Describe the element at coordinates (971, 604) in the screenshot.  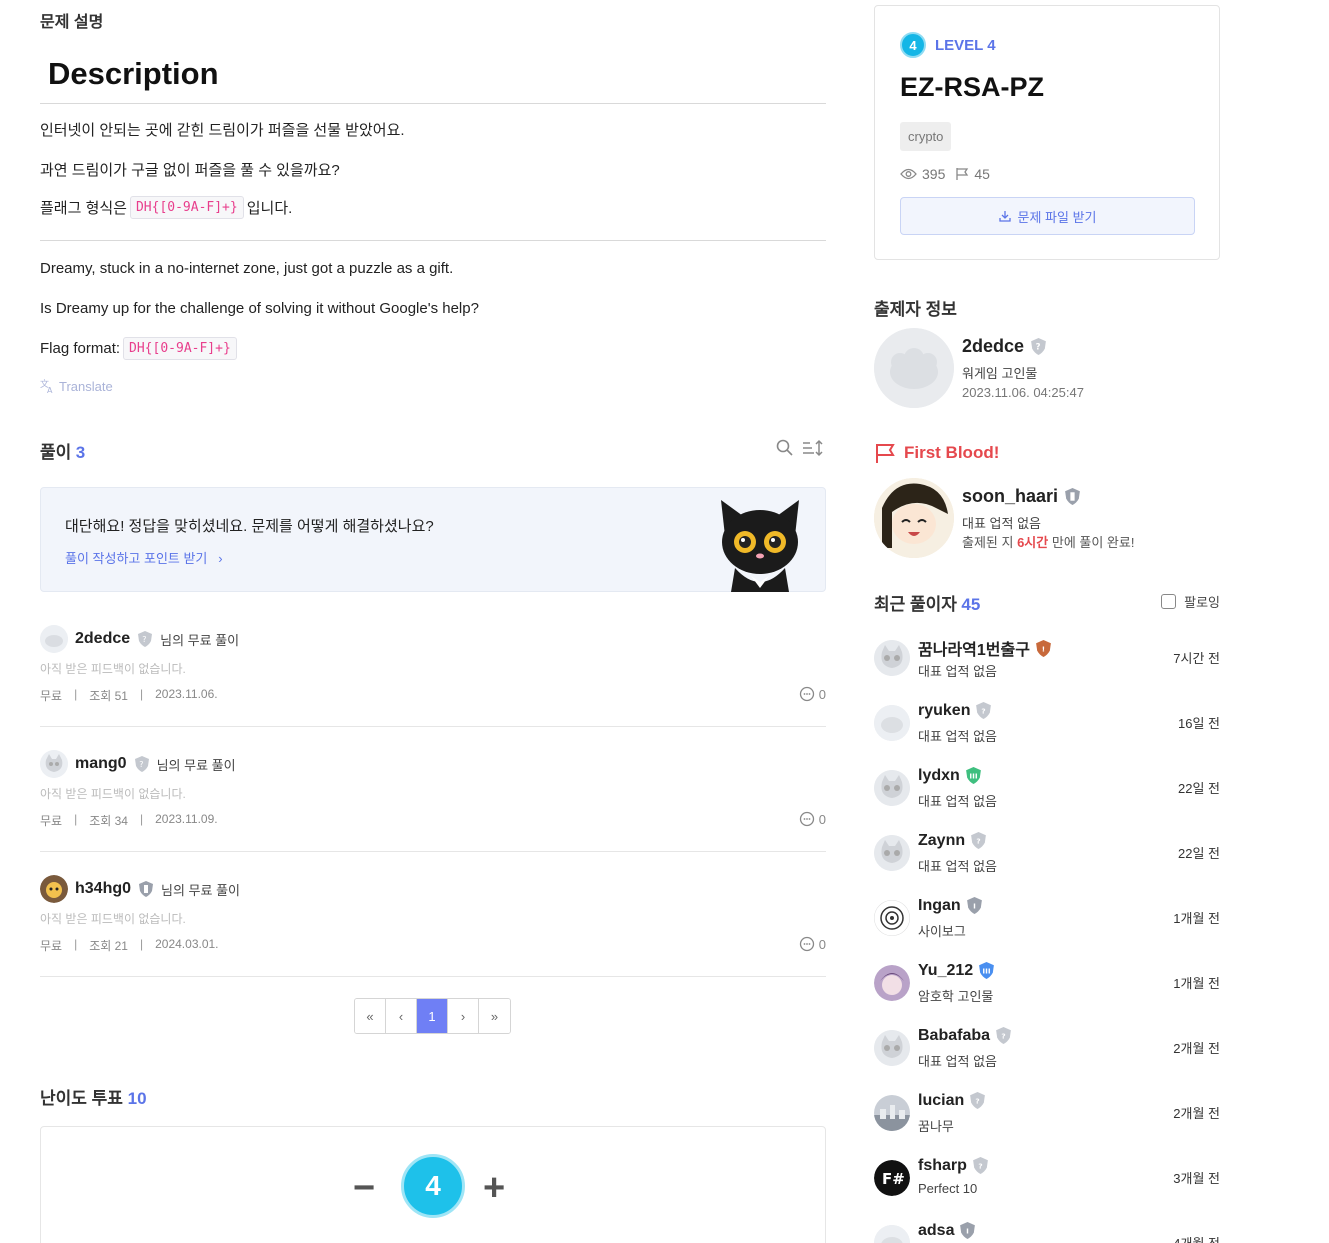
I see `recent-solvers-count: 45` at that location.